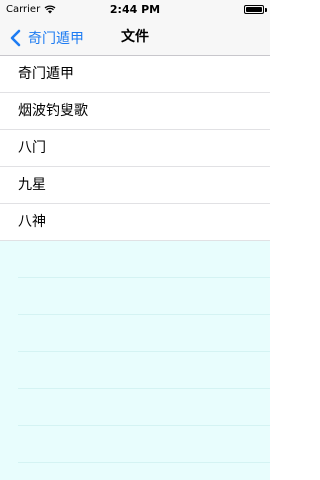 This screenshot has height=480, width=320. I want to click on navigation-bar: 奇门遁甲 文件, so click(135, 38).